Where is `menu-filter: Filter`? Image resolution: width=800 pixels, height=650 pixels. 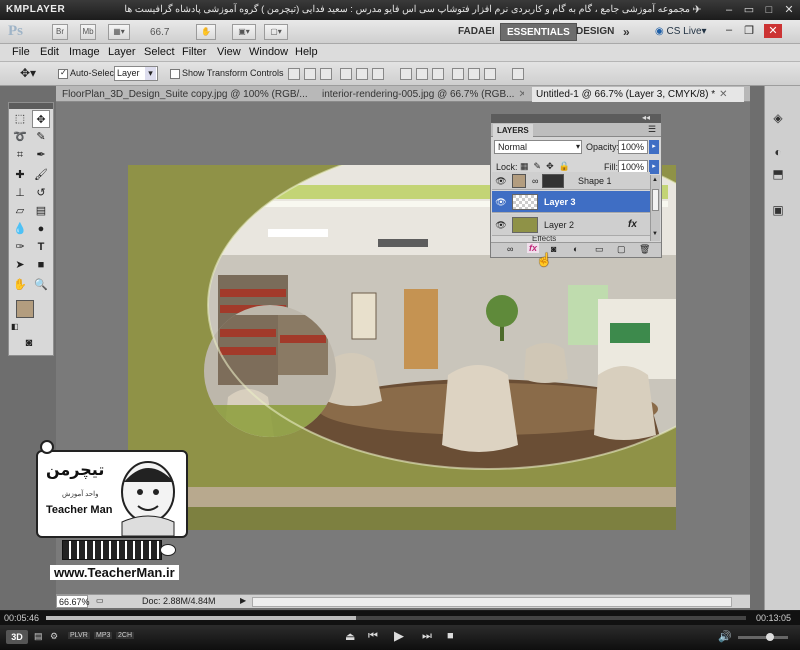 menu-filter: Filter is located at coordinates (194, 52).